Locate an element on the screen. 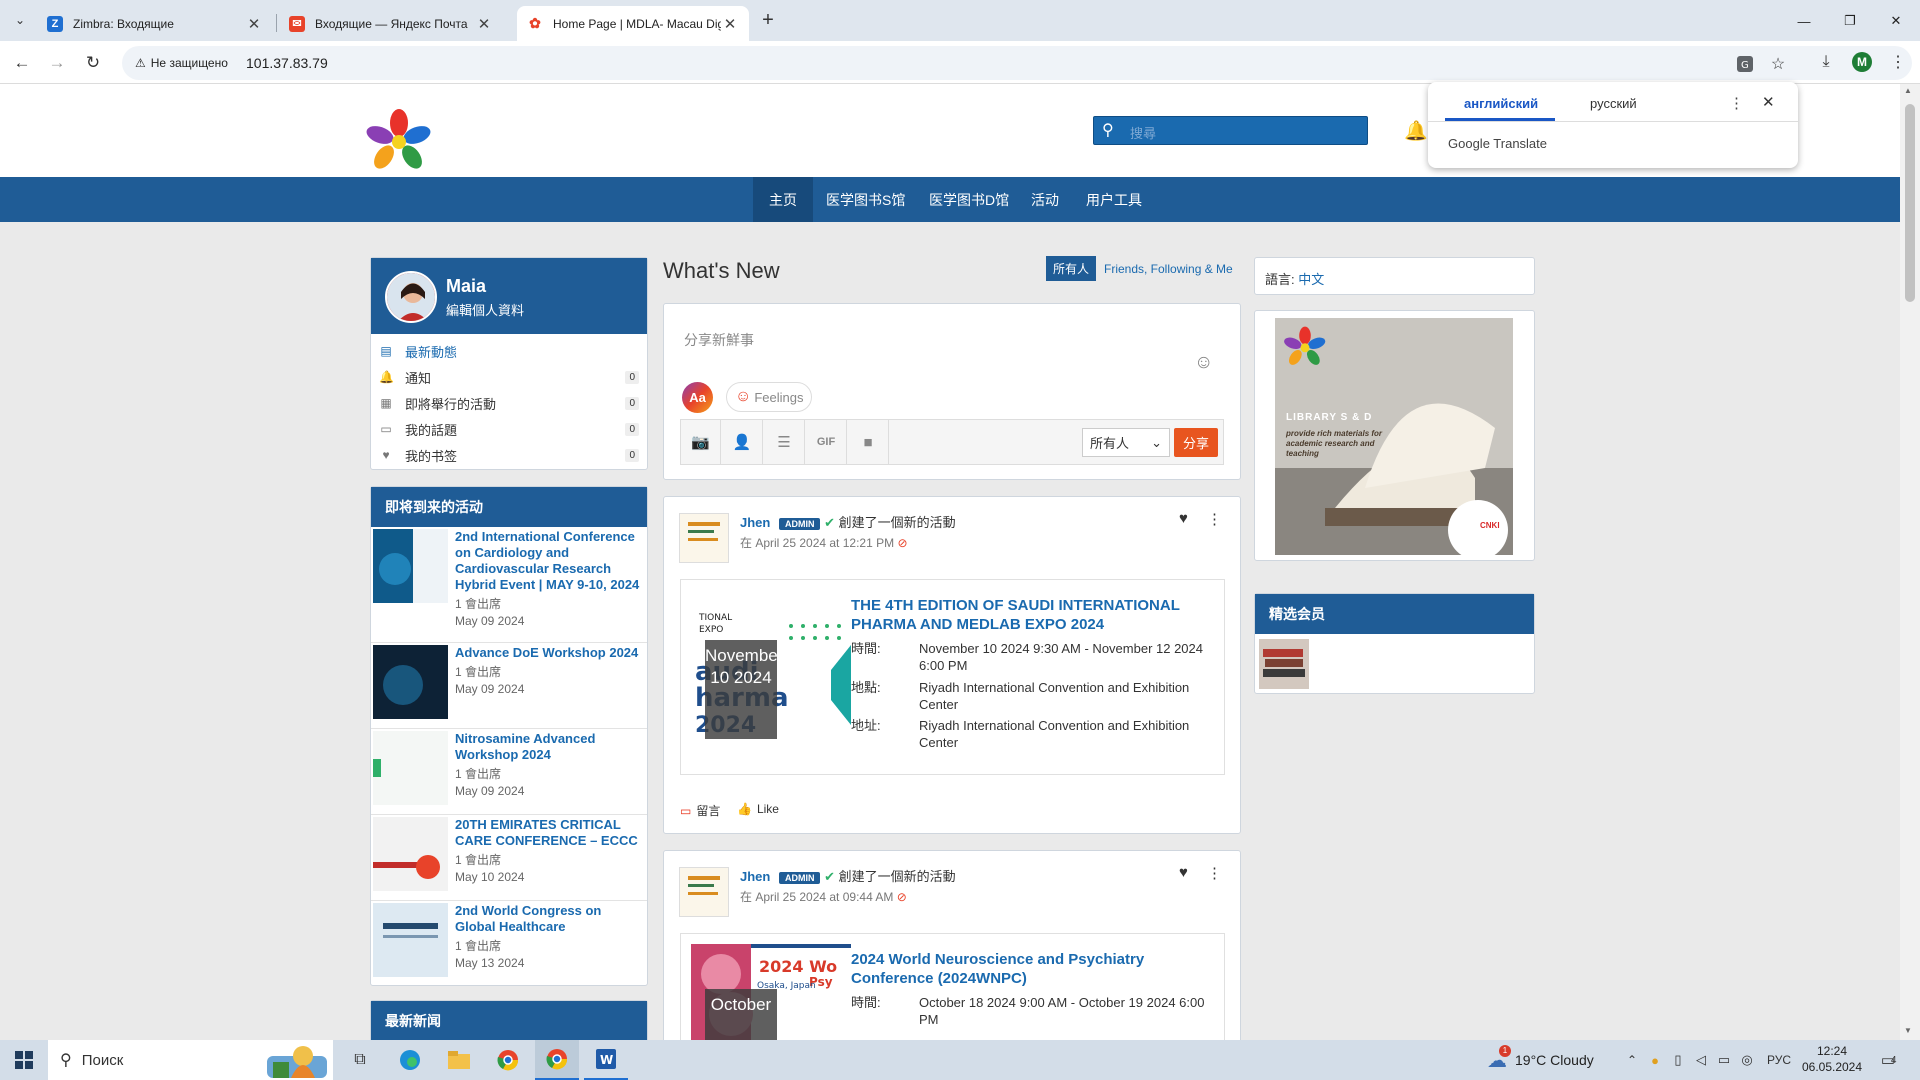 The height and width of the screenshot is (1080, 1920). filter-friends-link: Friends, Following & Me is located at coordinates (1168, 268).